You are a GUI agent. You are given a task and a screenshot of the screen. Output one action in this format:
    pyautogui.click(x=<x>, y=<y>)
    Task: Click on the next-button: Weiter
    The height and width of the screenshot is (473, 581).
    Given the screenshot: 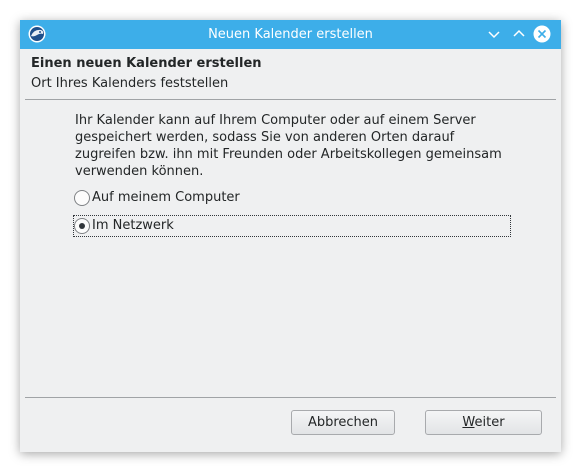 What is the action you would take?
    pyautogui.click(x=483, y=422)
    